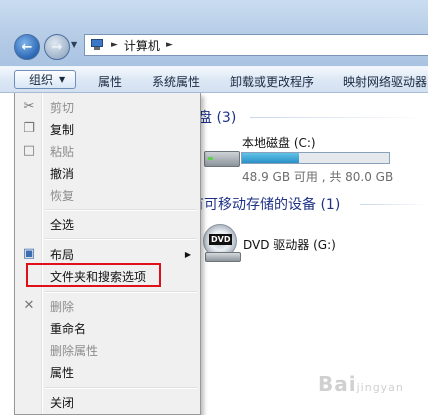  I want to click on submenu-arrow-icon: ▶, so click(187, 254).